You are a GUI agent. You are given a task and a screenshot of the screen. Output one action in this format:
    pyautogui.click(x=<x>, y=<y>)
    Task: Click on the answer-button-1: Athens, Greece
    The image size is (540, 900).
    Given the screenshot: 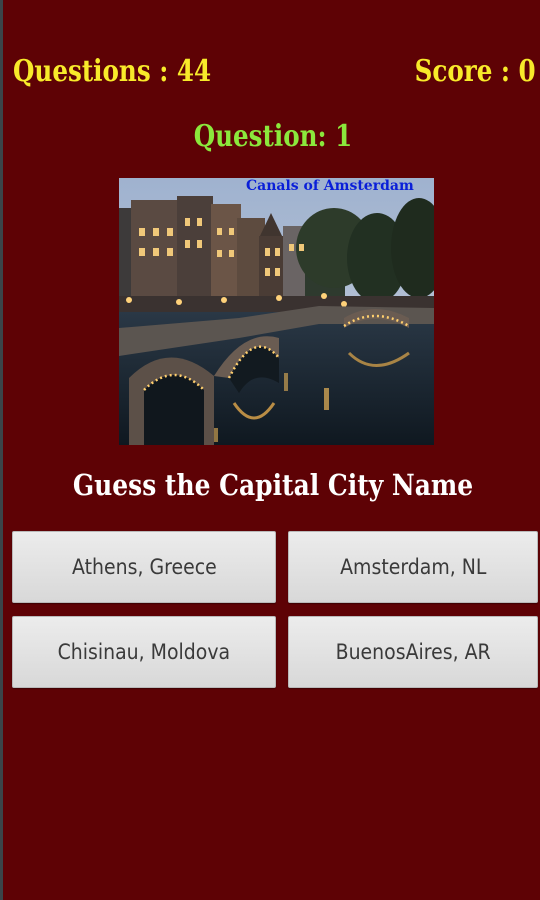 What is the action you would take?
    pyautogui.click(x=144, y=567)
    